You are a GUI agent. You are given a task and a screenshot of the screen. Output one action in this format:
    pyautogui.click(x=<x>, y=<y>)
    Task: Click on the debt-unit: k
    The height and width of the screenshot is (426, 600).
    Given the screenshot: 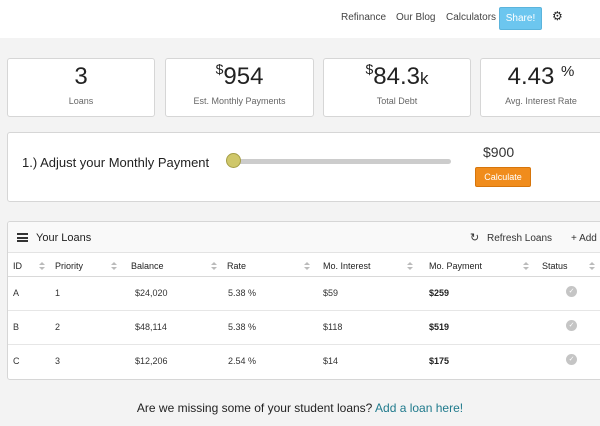 What is the action you would take?
    pyautogui.click(x=424, y=78)
    